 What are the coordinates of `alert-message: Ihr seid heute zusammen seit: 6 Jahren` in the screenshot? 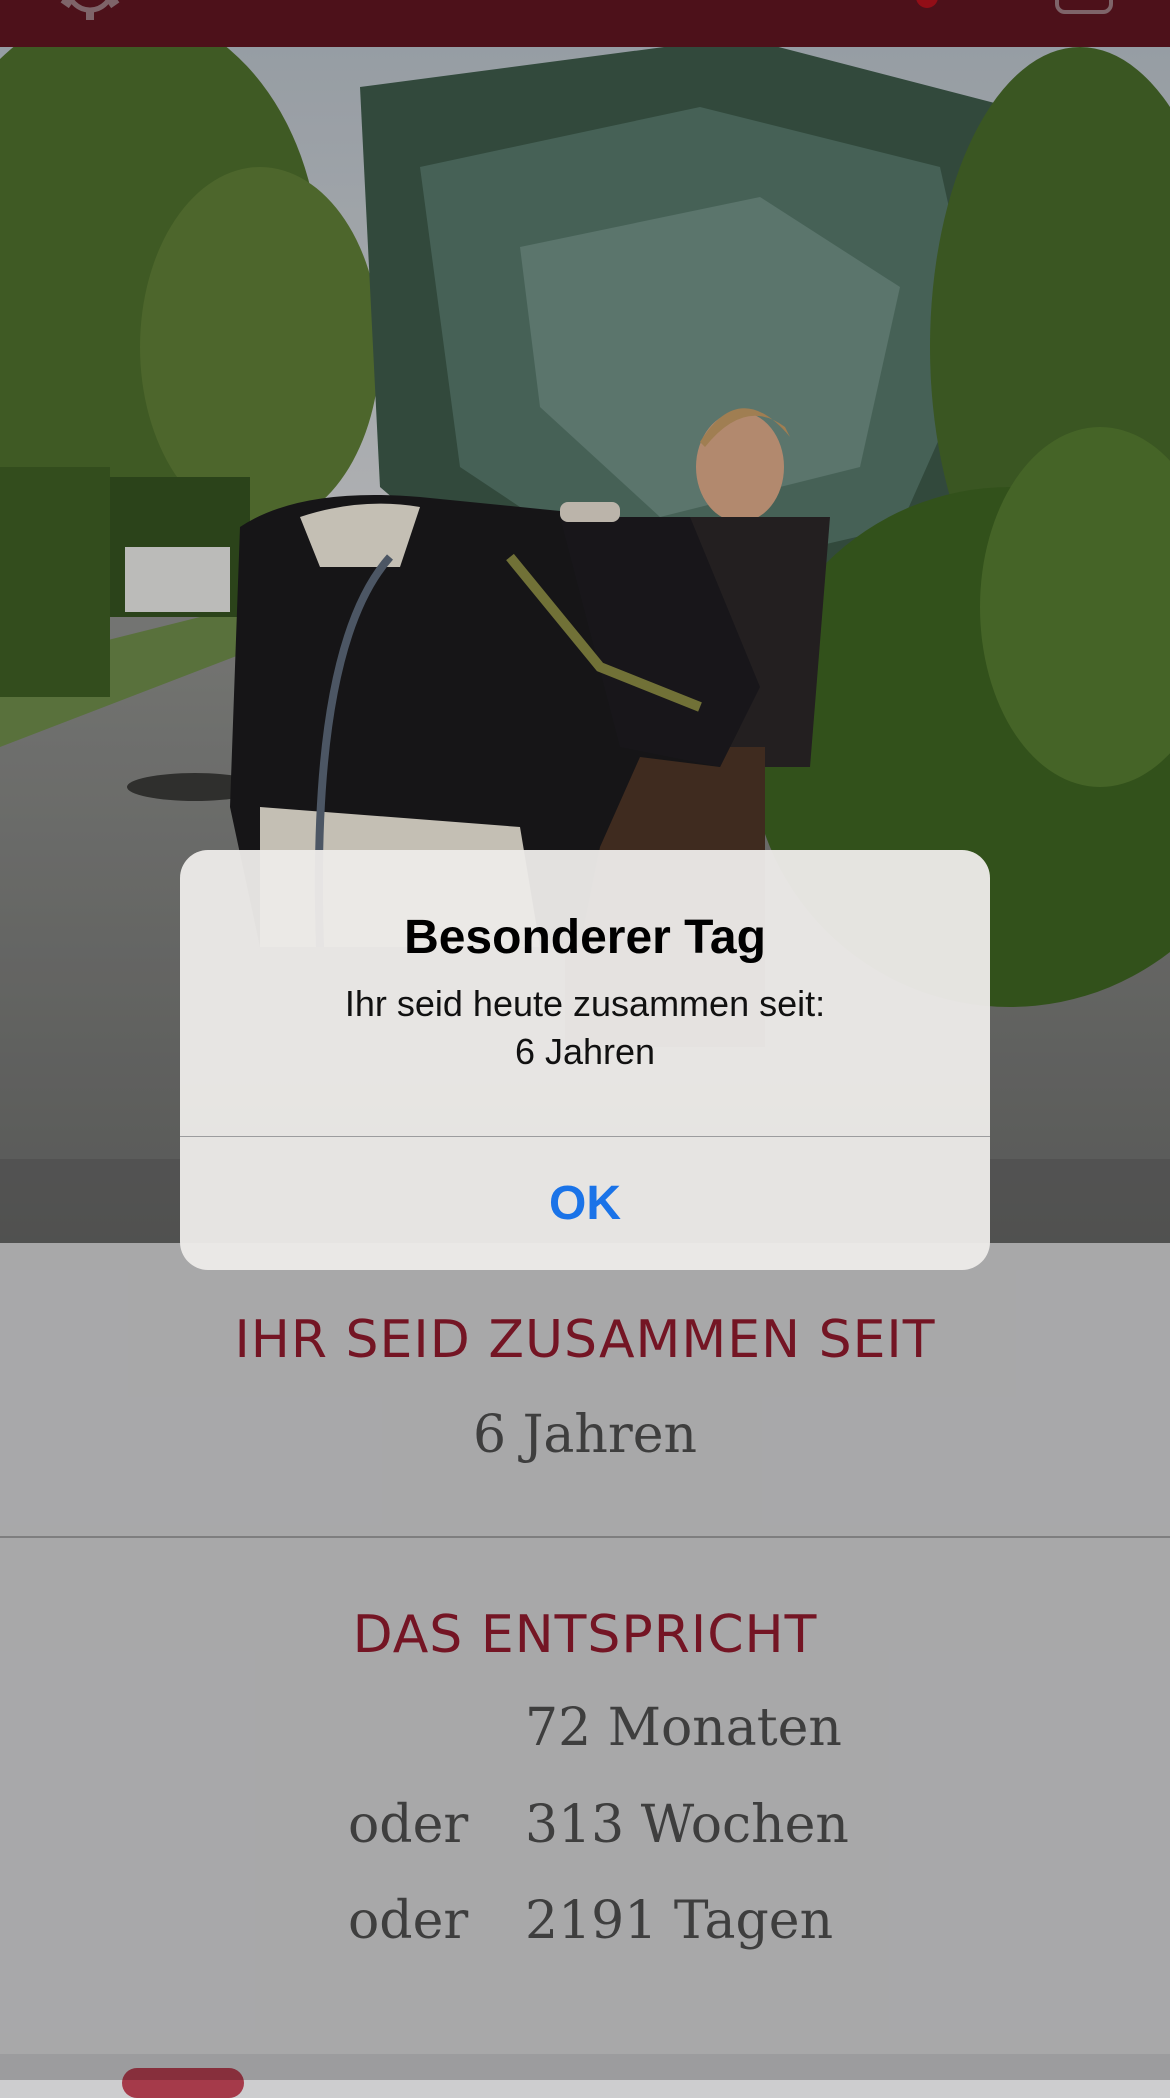 It's located at (585, 1028).